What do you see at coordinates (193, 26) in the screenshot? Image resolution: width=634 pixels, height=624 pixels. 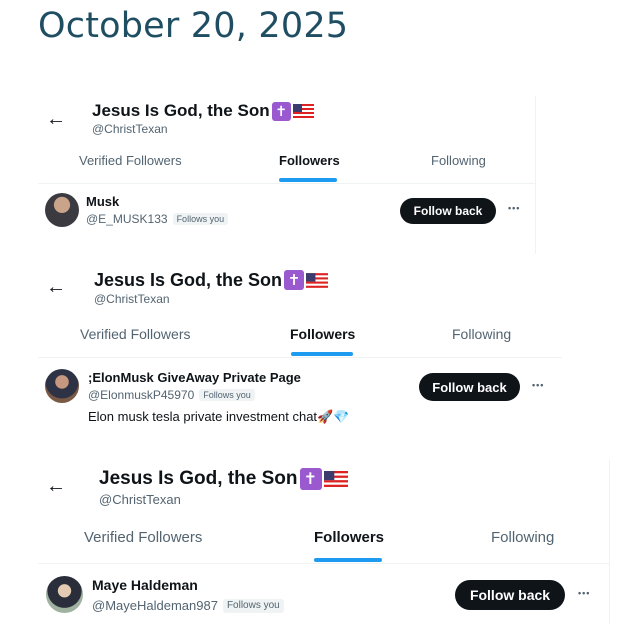 I see `date-heading: October 20, 2025` at bounding box center [193, 26].